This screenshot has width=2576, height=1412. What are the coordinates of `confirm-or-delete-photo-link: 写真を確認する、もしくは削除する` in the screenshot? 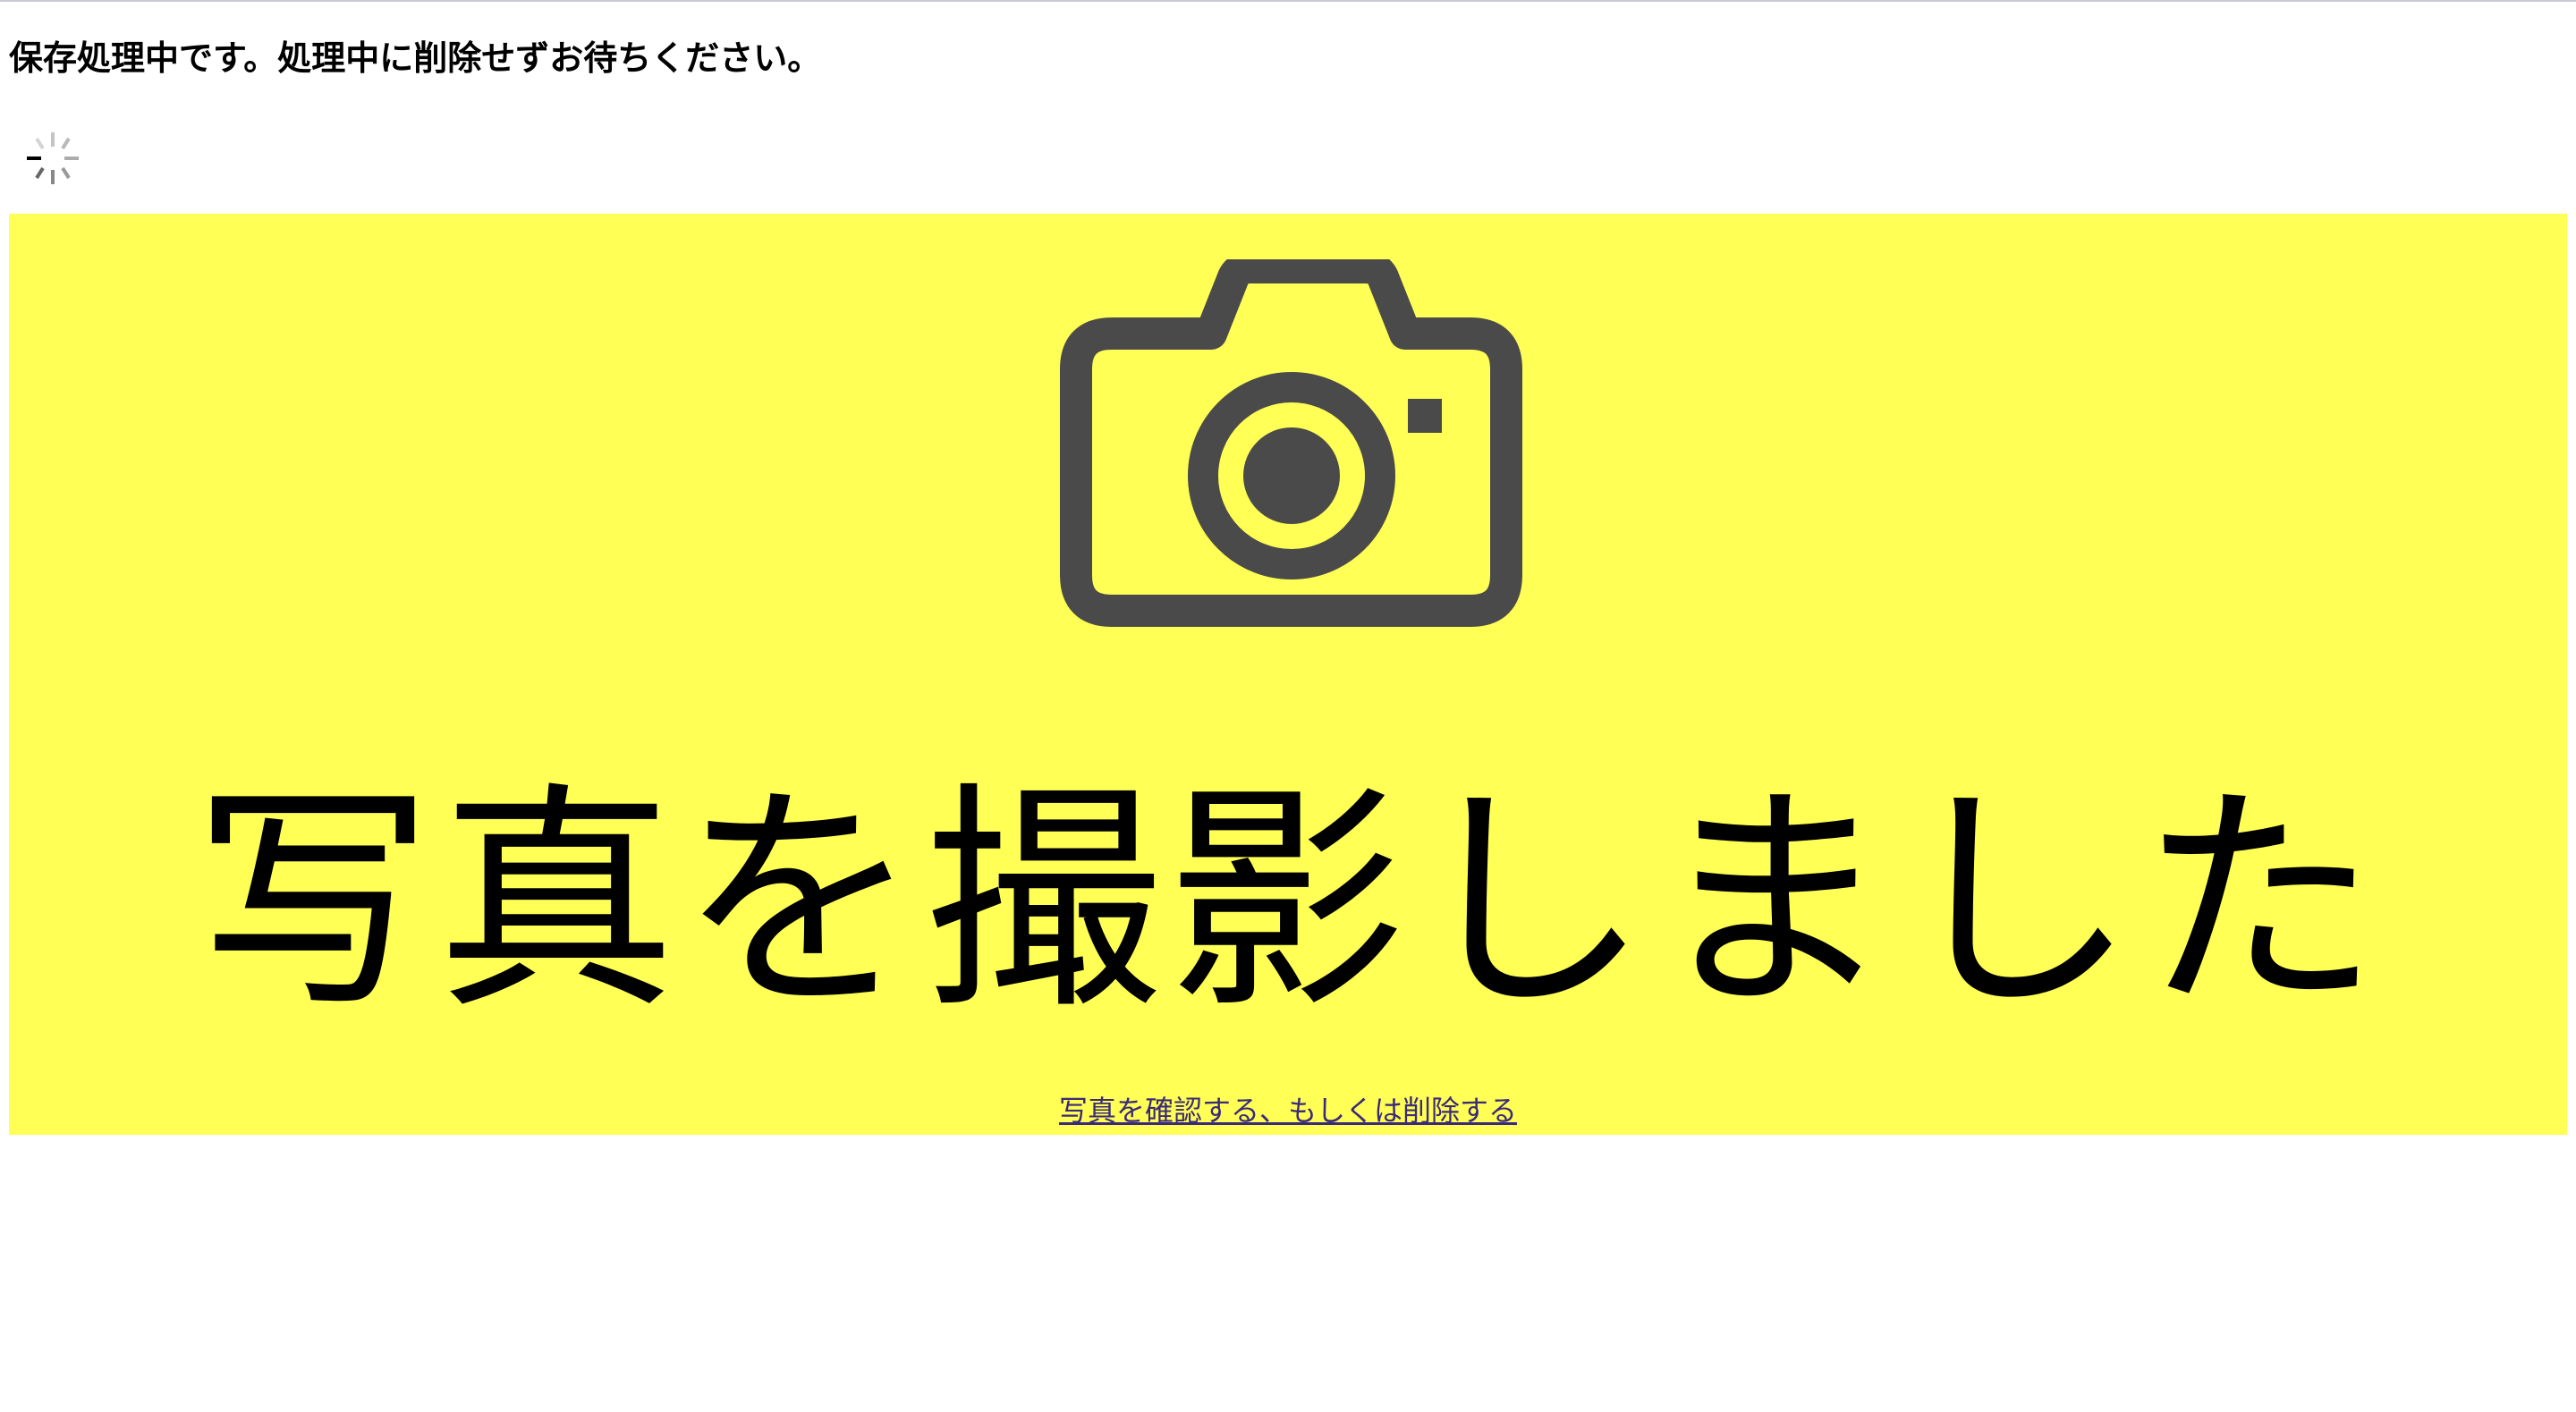 It's located at (1288, 1111).